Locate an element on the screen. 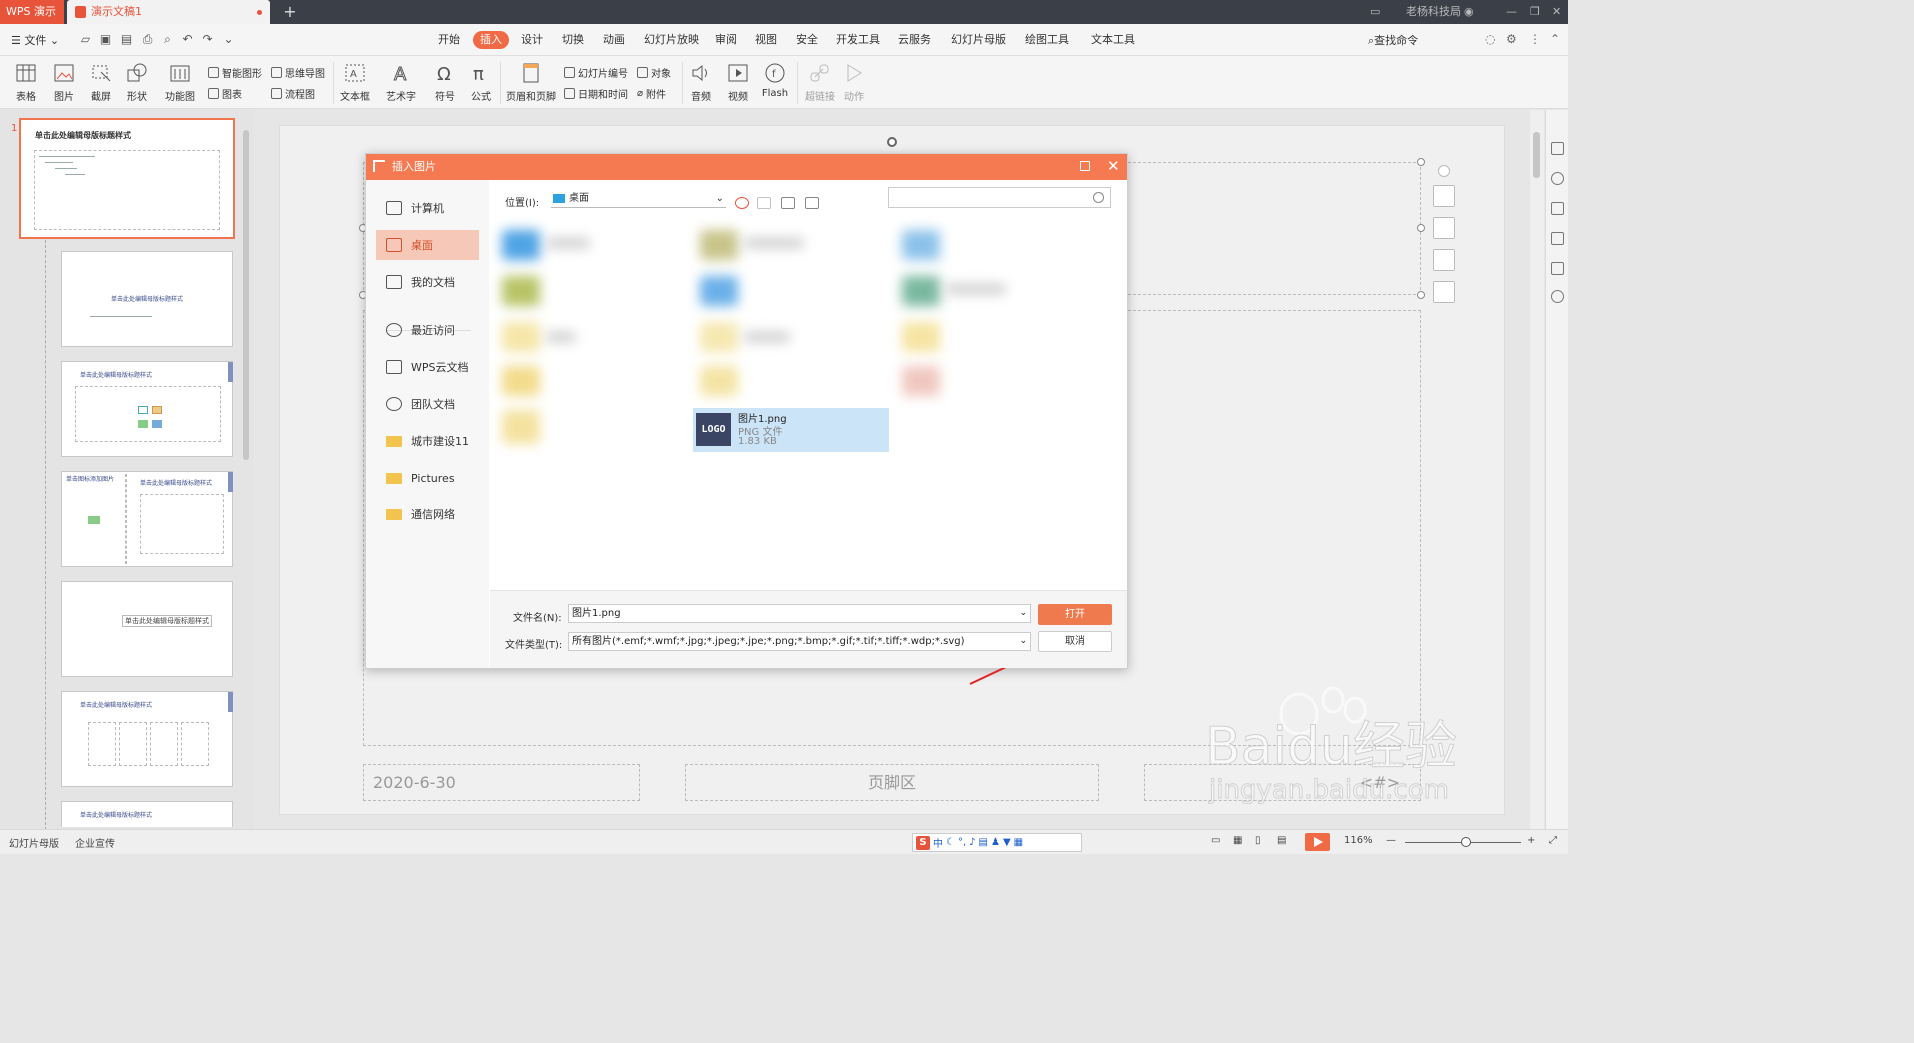 This screenshot has height=1043, width=1914. nav-recent: 最近访问 is located at coordinates (427, 330).